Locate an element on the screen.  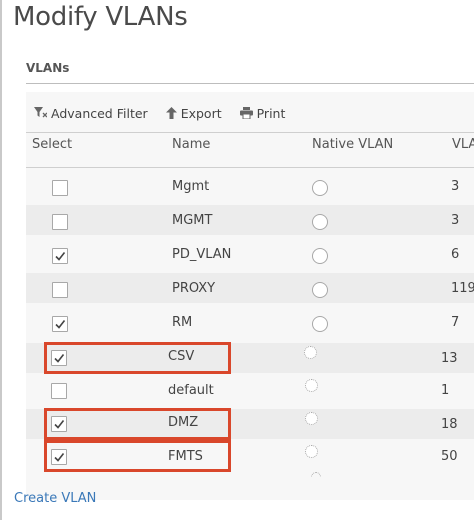
table-row: CSV 13 is located at coordinates (250, 358).